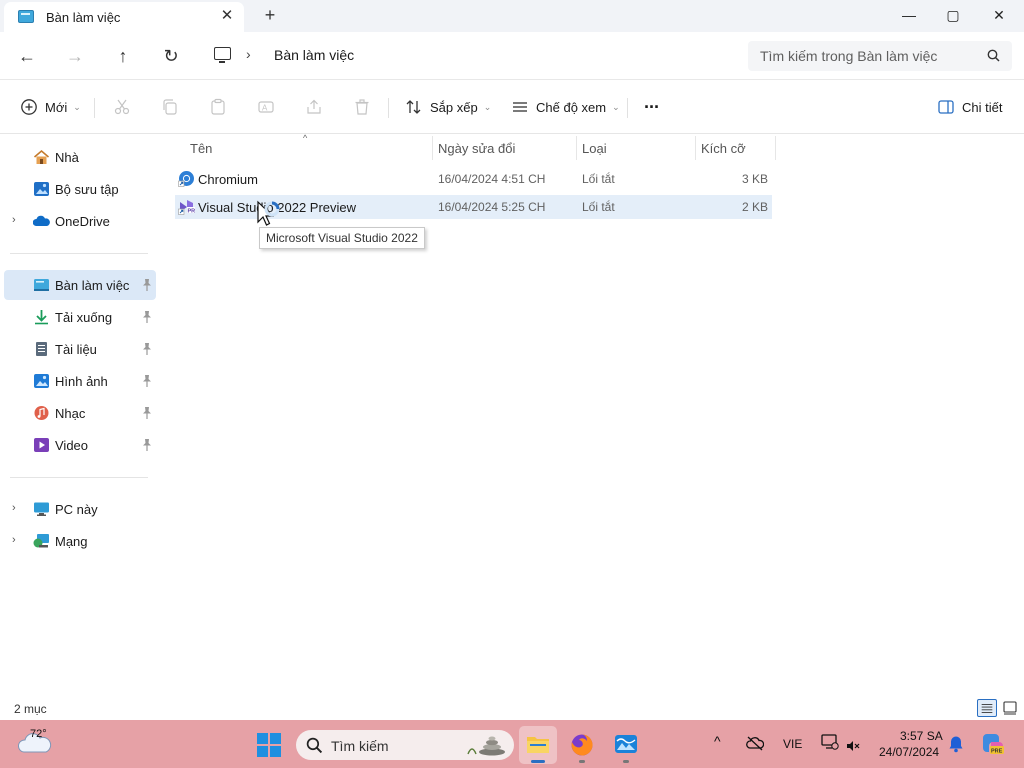  What do you see at coordinates (626, 745) in the screenshot?
I see `taskbar-photos-app` at bounding box center [626, 745].